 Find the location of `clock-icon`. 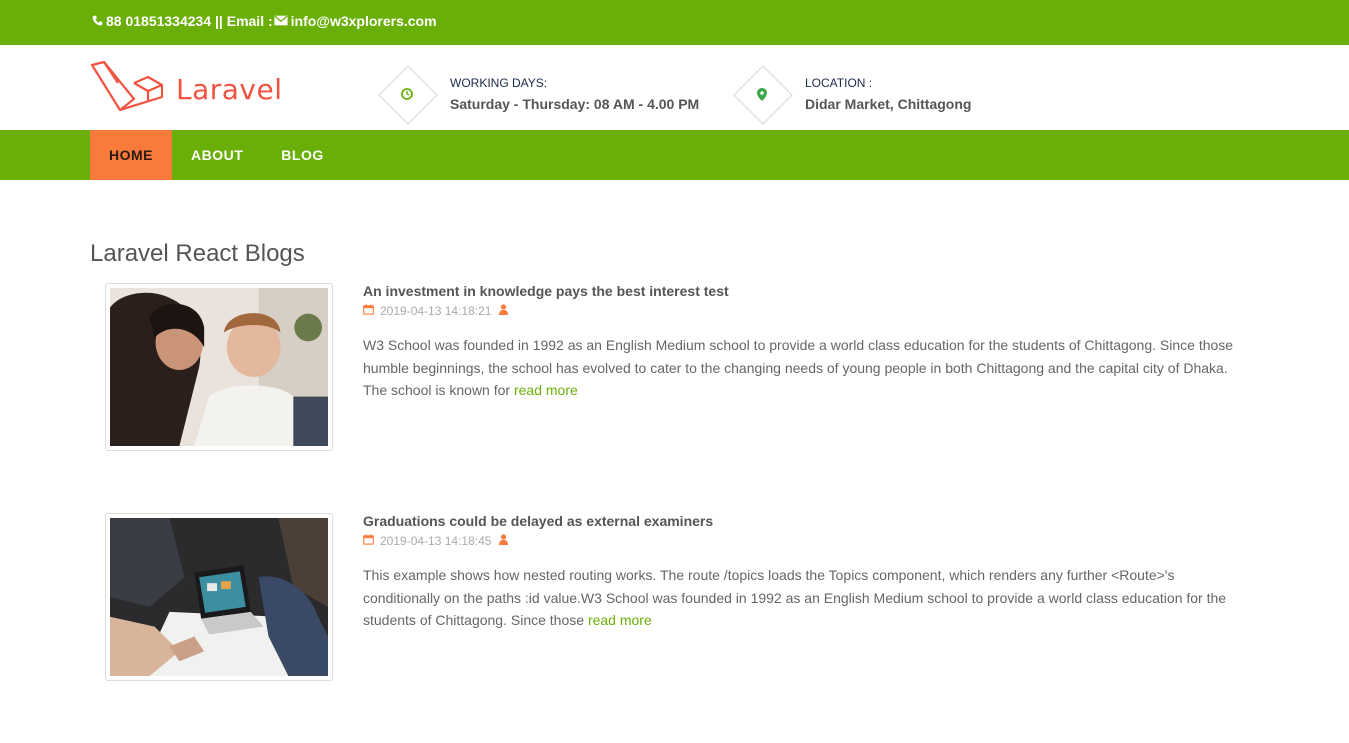

clock-icon is located at coordinates (407, 94).